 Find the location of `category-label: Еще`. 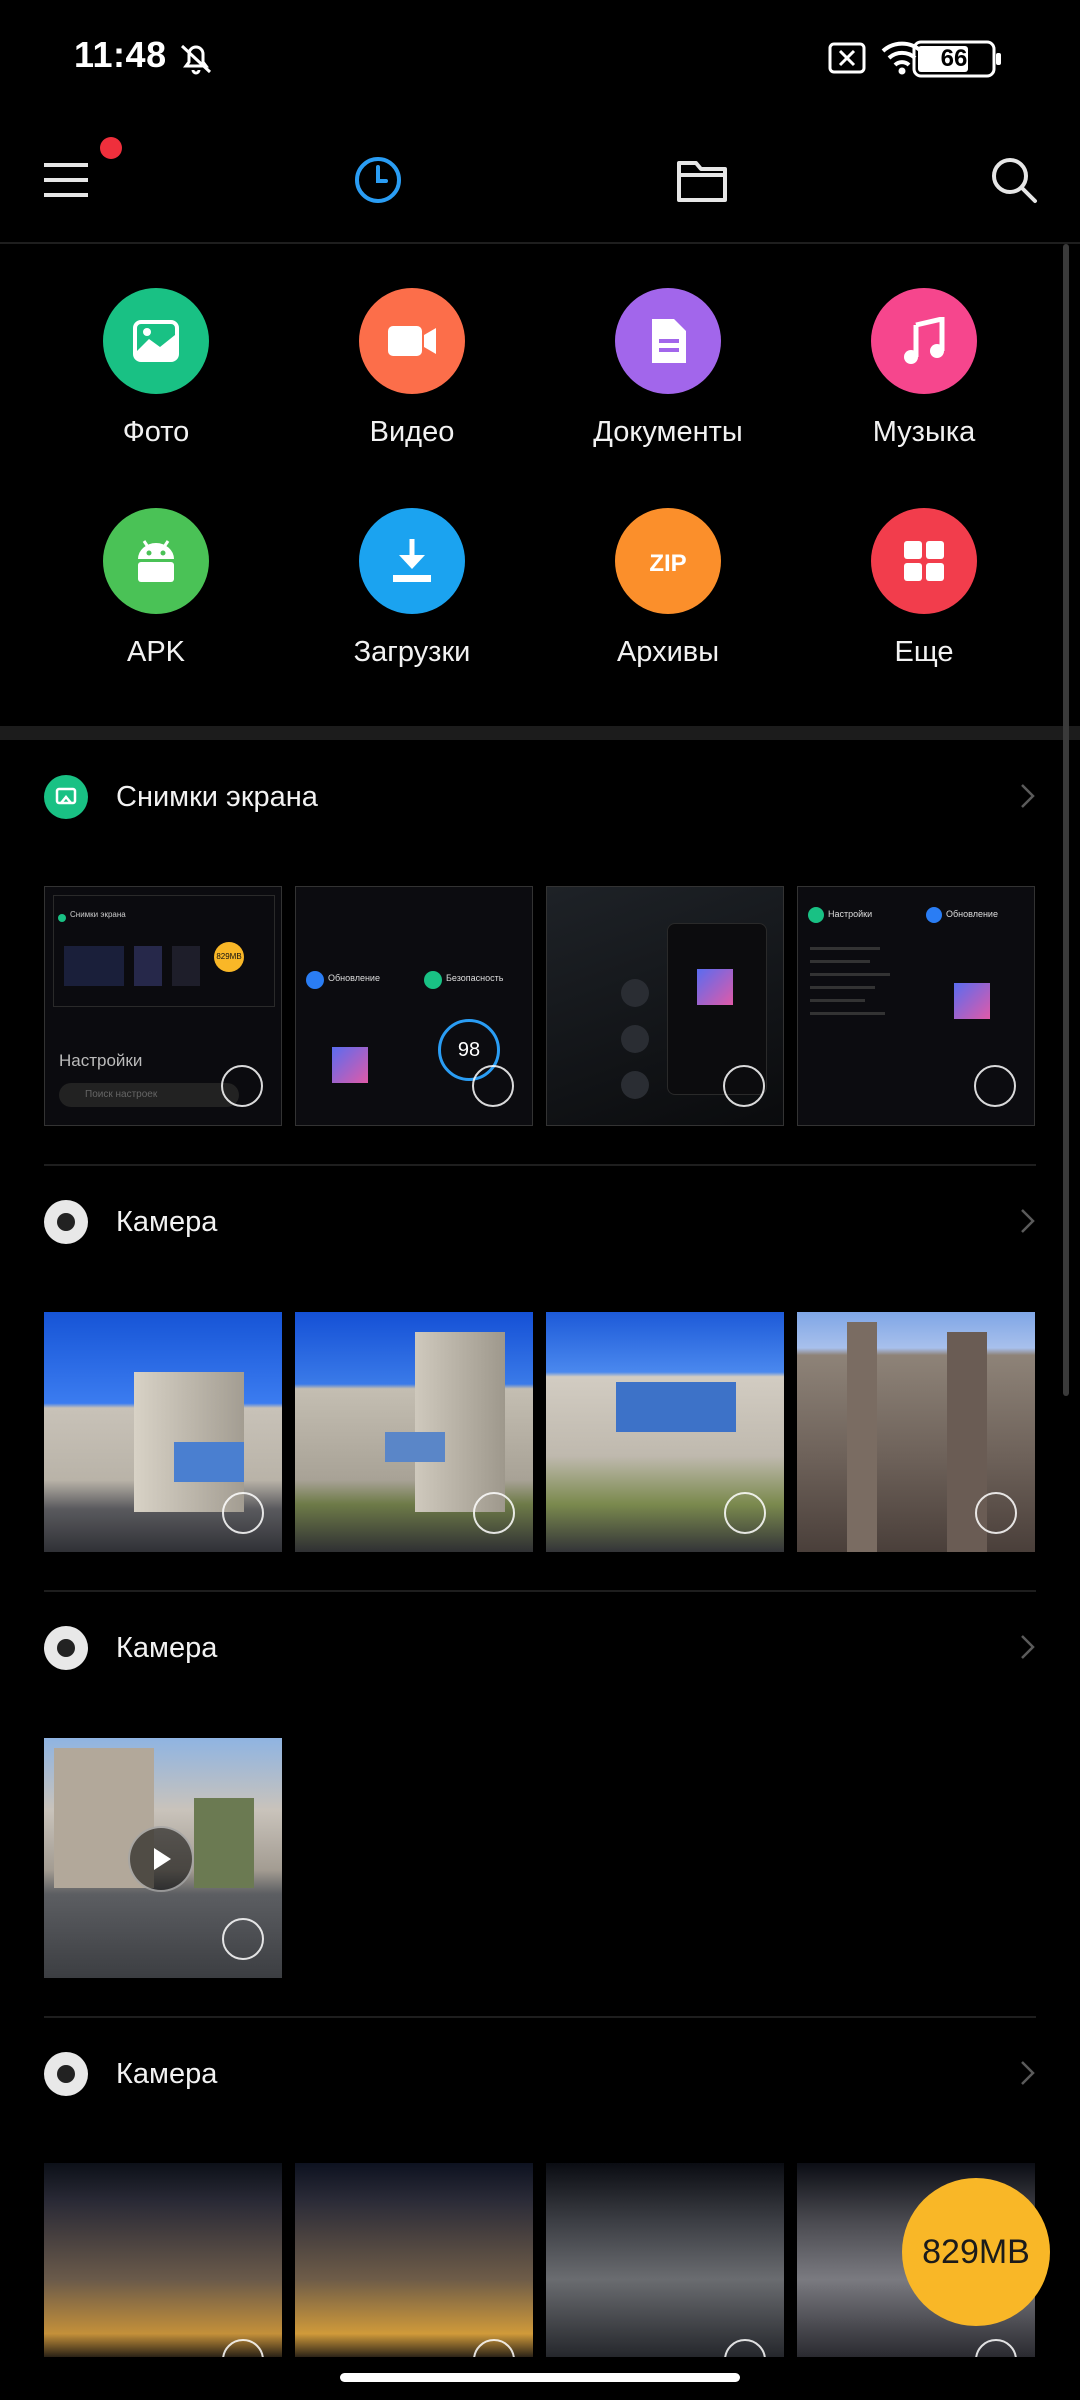

category-label: Еще is located at coordinates (924, 652).